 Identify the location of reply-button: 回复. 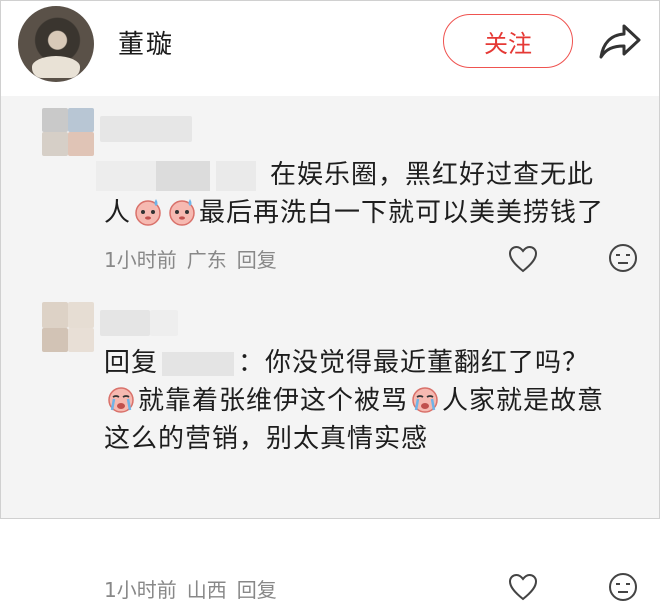
(257, 588).